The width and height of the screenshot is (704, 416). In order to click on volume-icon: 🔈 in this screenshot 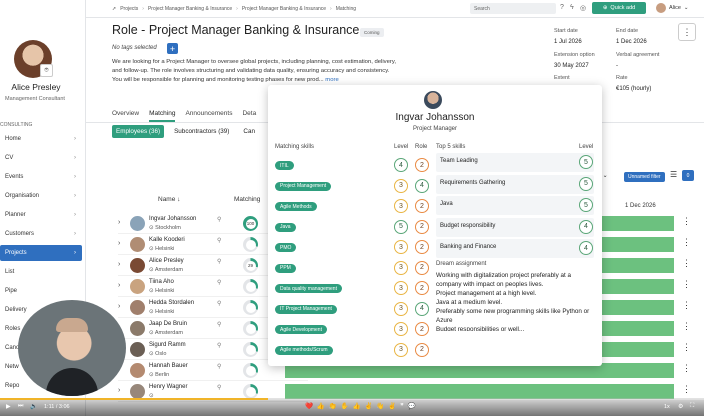, I will do `click(33, 406)`.